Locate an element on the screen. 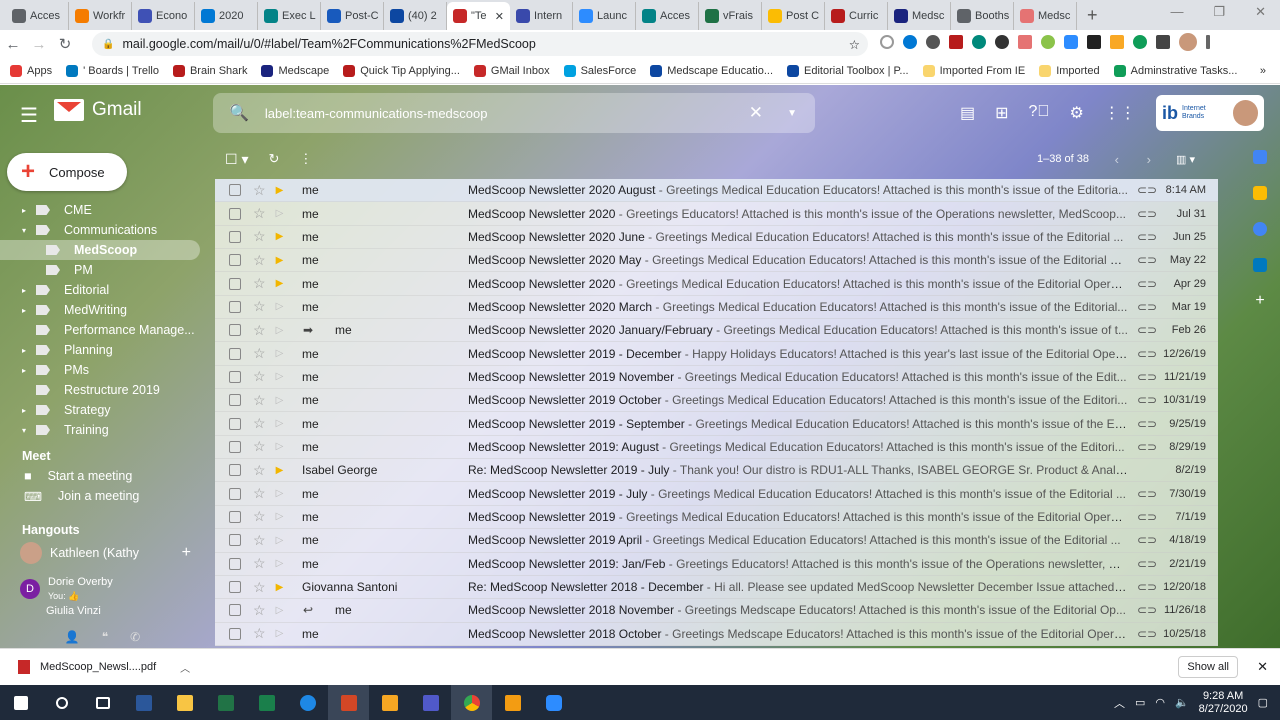  search-input: label:team-communications-medscoop is located at coordinates (376, 113).